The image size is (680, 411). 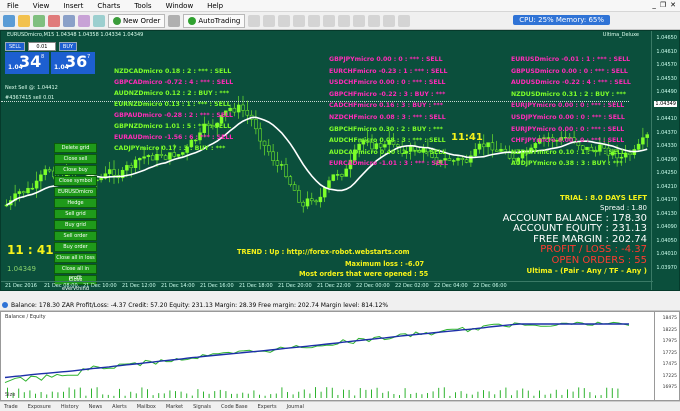 What do you see at coordinates (27, 63) in the screenshot?
I see `bid-quote: 1.04 34 8` at bounding box center [27, 63].